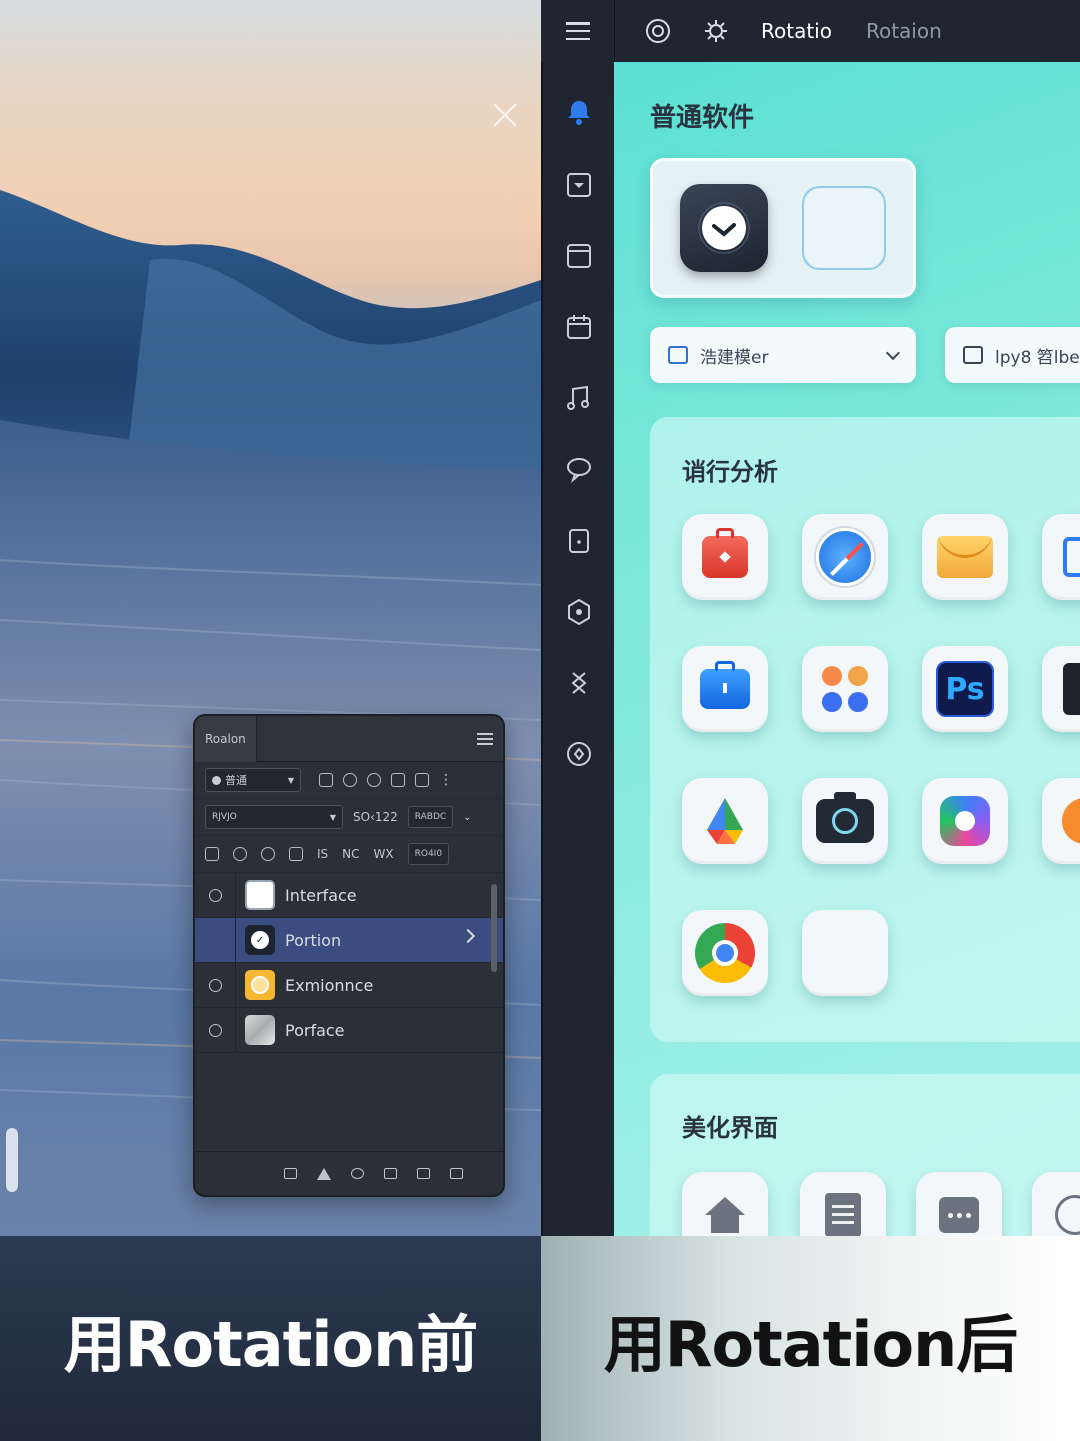 This screenshot has height=1441, width=1080. I want to click on bell-icon, so click(579, 112).